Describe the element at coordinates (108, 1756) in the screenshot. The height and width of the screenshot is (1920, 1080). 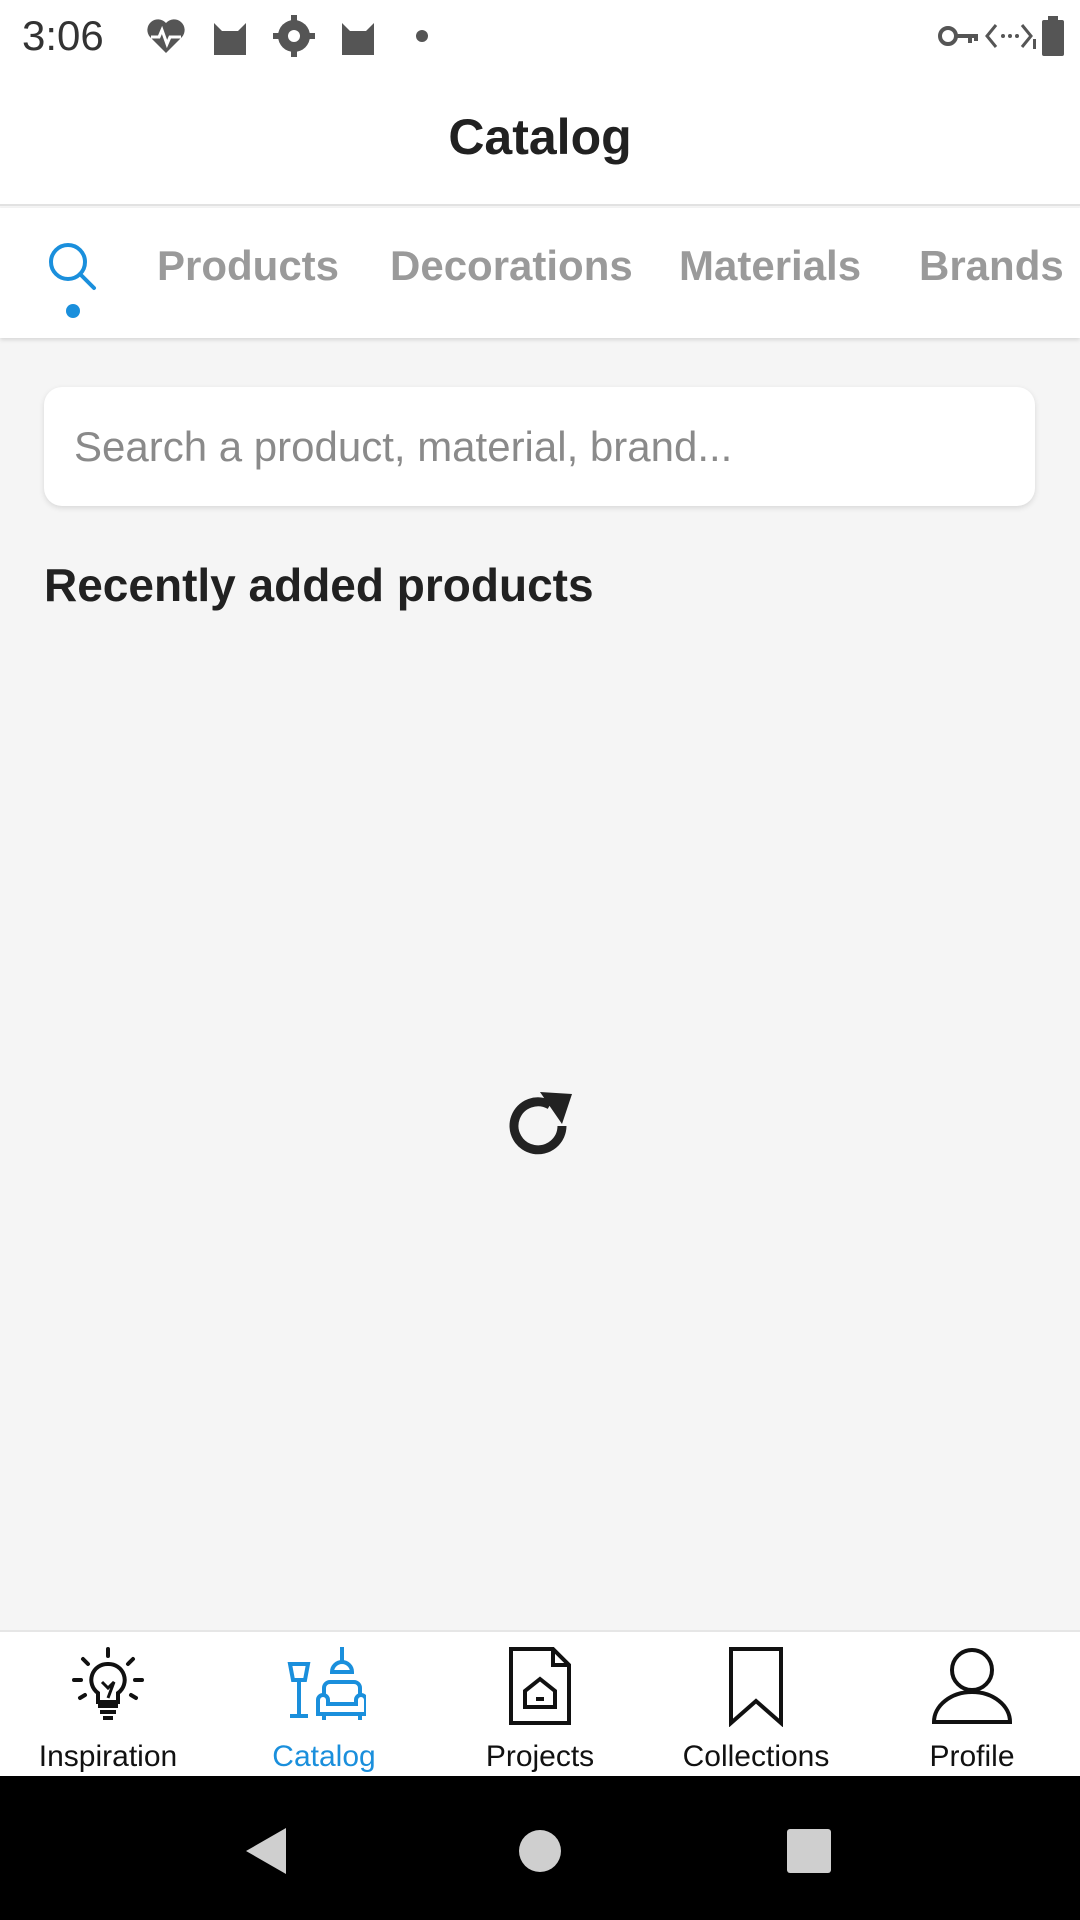
I see `nav-label: Inspiration` at that location.